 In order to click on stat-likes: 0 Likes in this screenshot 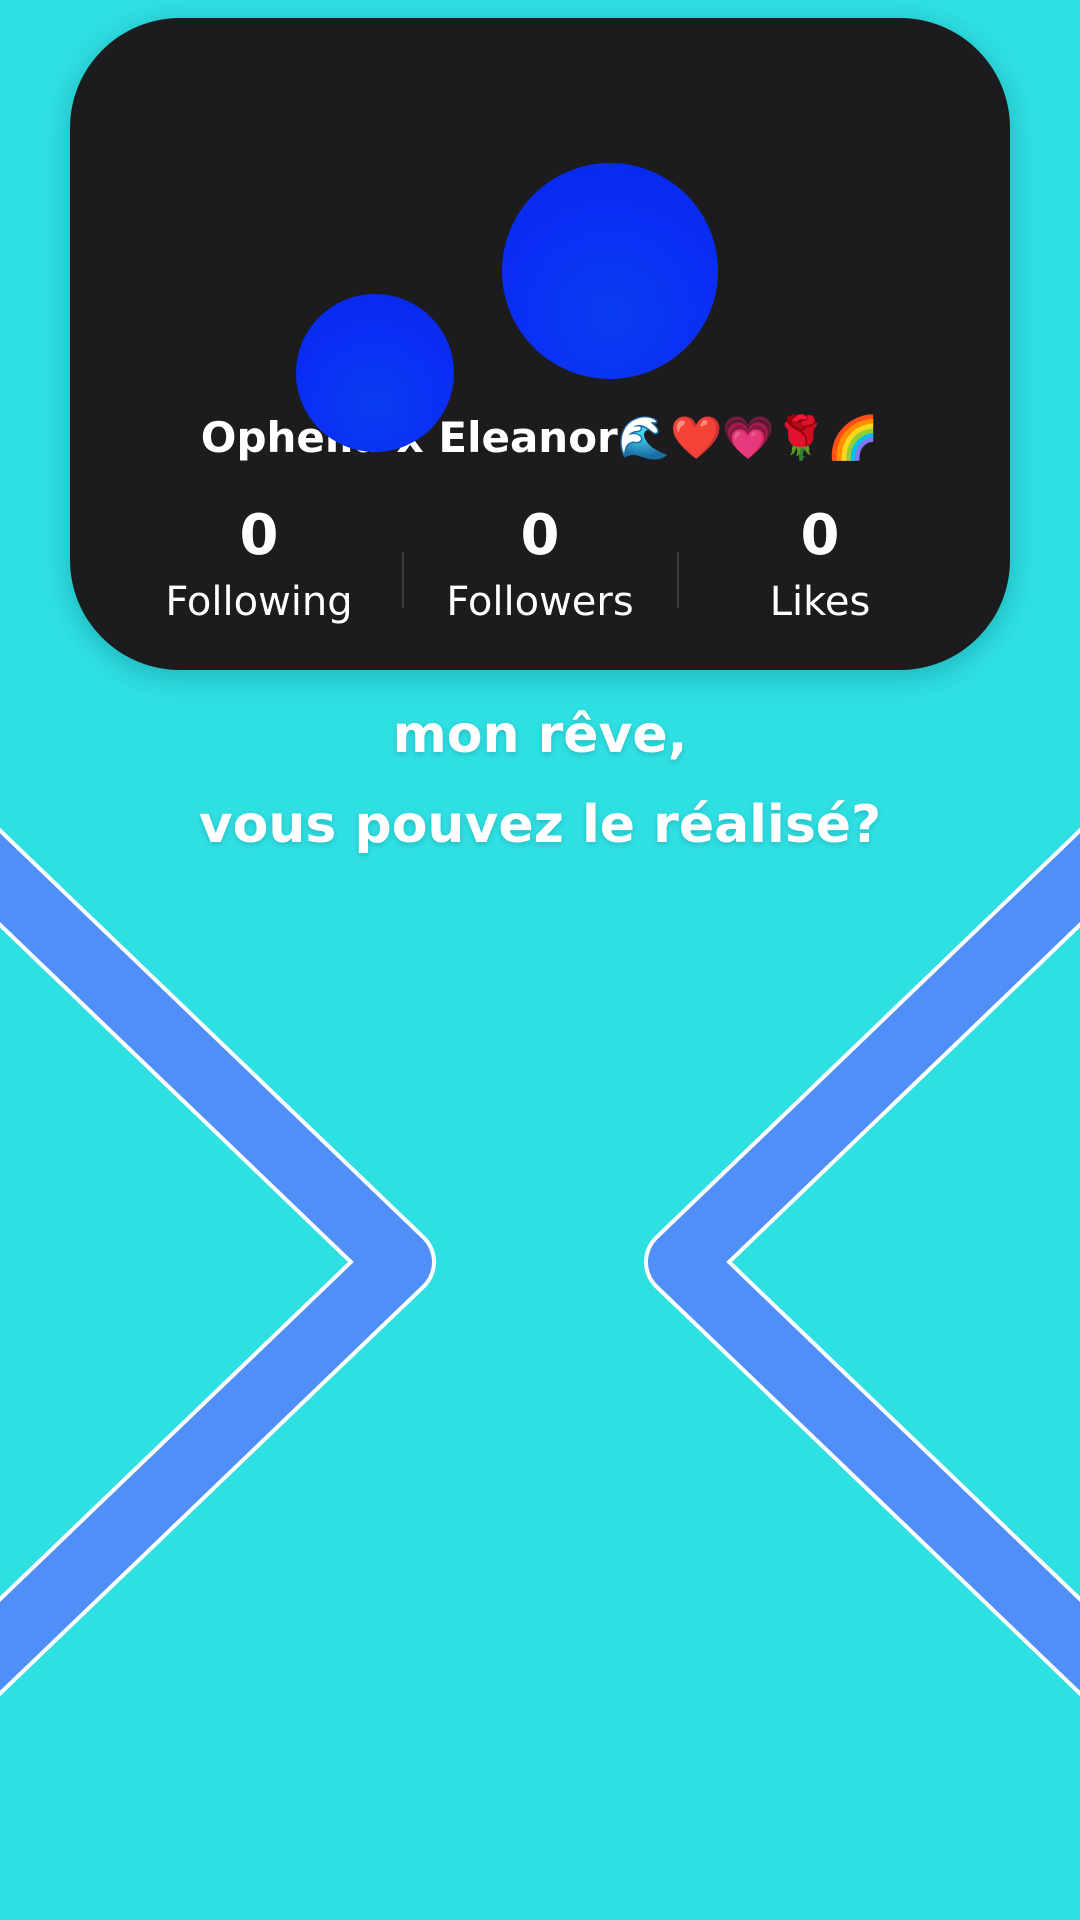, I will do `click(820, 565)`.